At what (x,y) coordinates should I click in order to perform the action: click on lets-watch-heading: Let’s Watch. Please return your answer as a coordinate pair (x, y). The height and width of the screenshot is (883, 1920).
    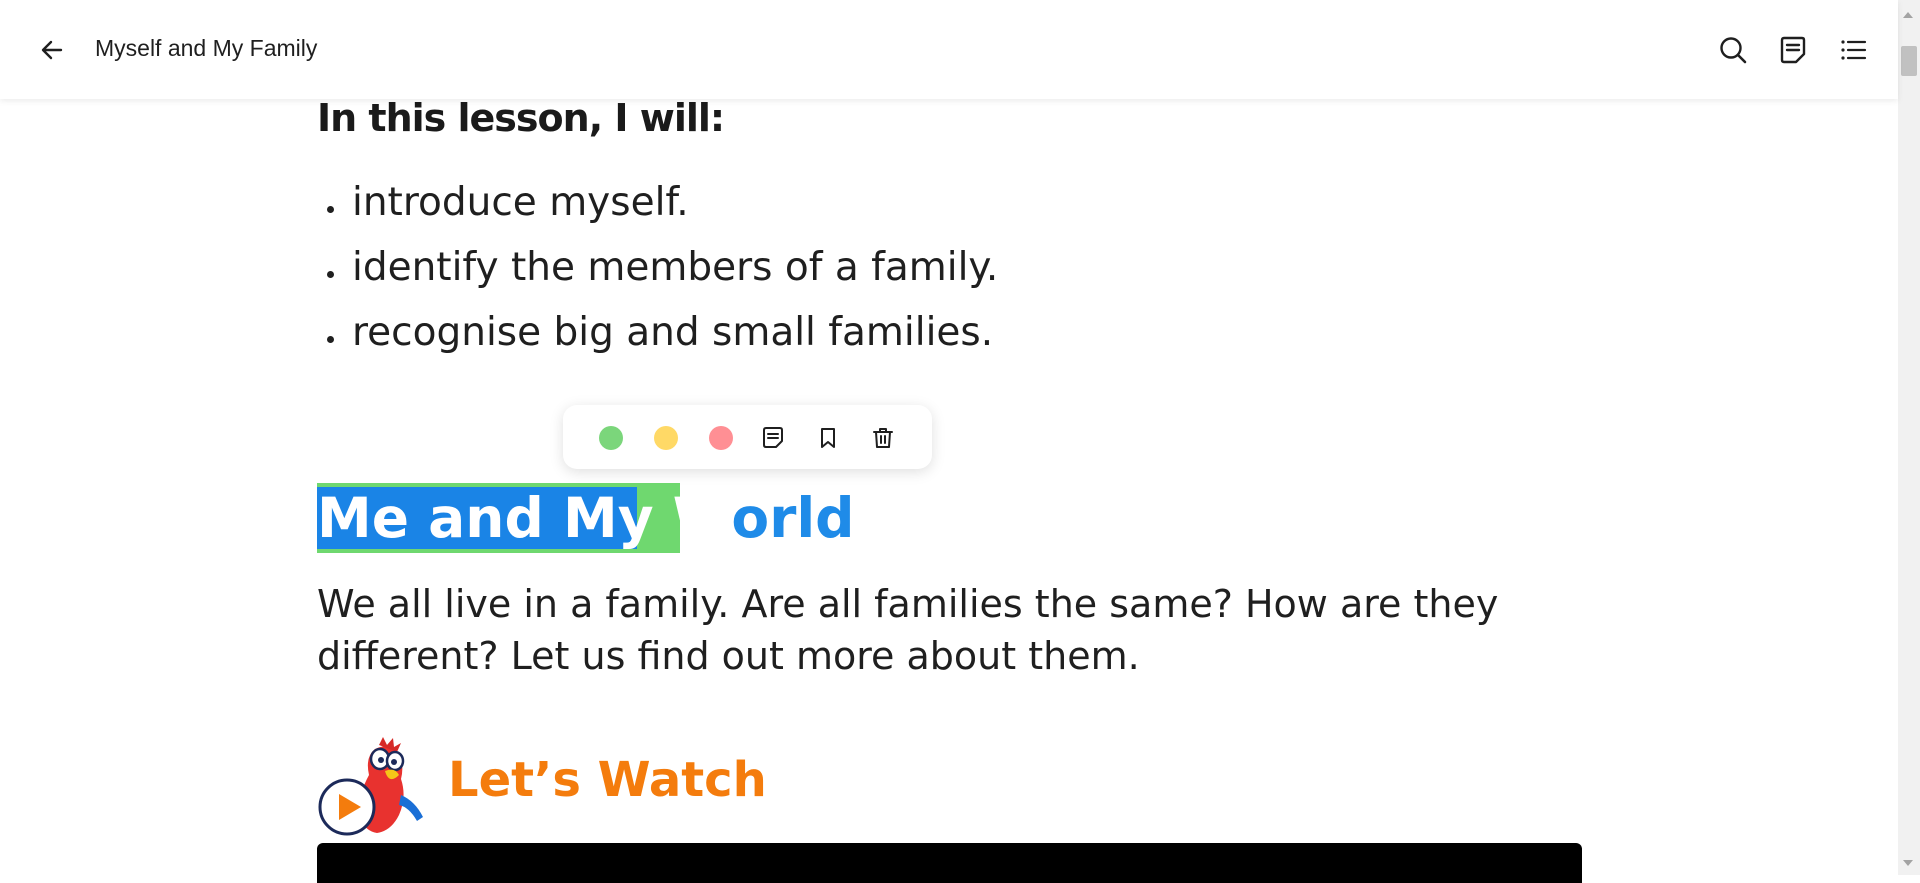
    Looking at the image, I should click on (607, 780).